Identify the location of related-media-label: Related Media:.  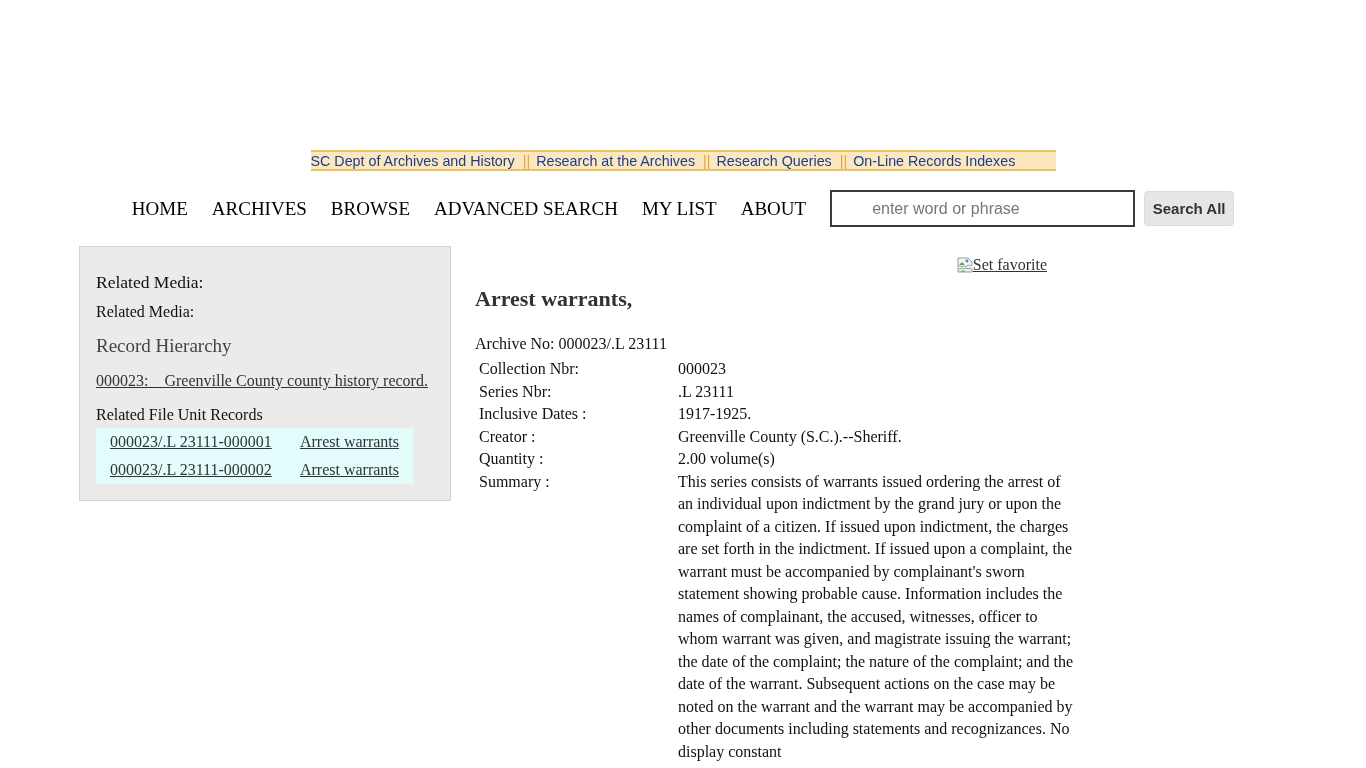
(145, 312).